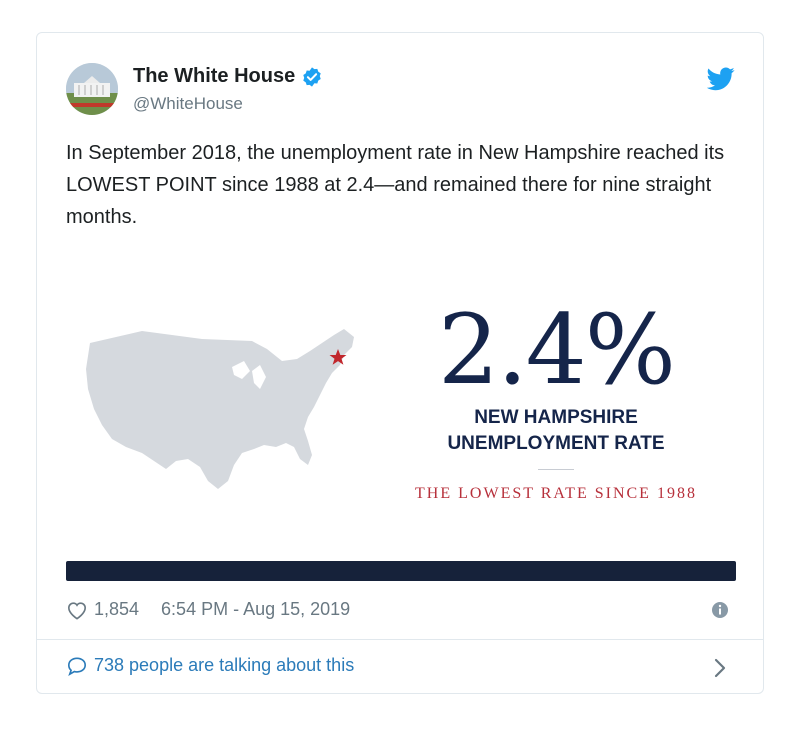 The width and height of the screenshot is (800, 747). What do you see at coordinates (556, 469) in the screenshot?
I see `media-divider` at bounding box center [556, 469].